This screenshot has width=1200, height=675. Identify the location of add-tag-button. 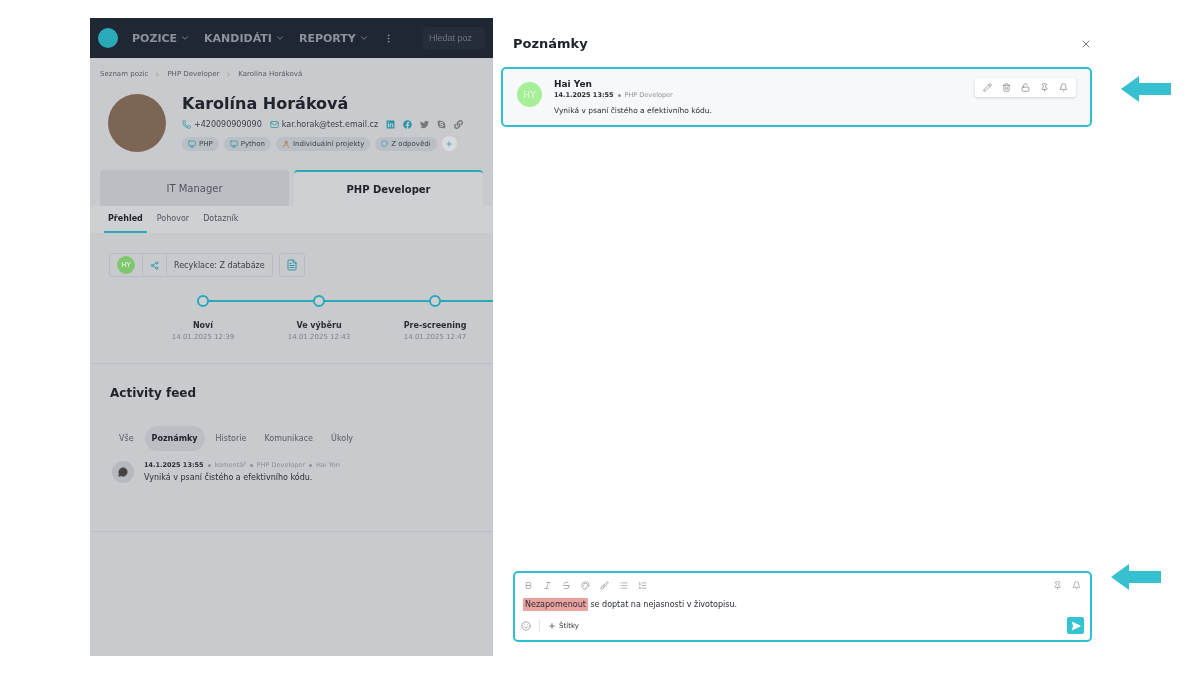
(449, 143).